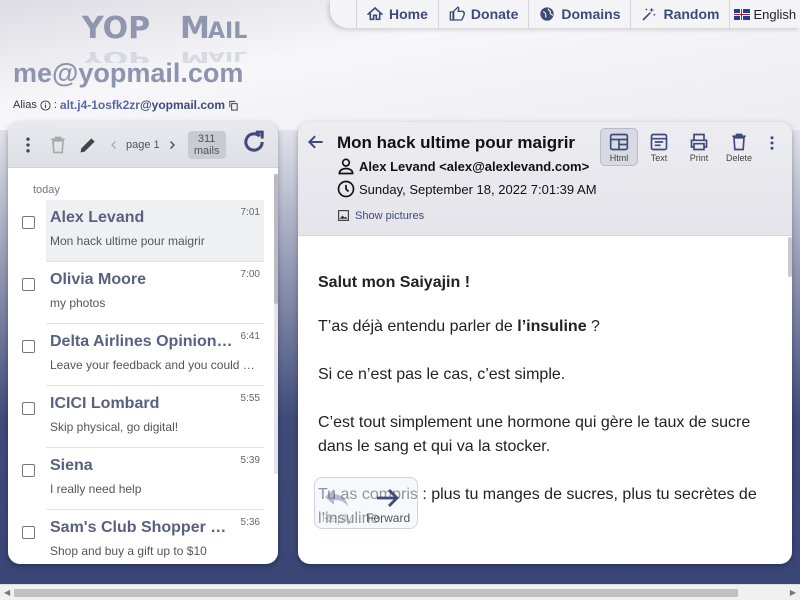 The image size is (800, 600). I want to click on day-label: today, so click(46, 190).